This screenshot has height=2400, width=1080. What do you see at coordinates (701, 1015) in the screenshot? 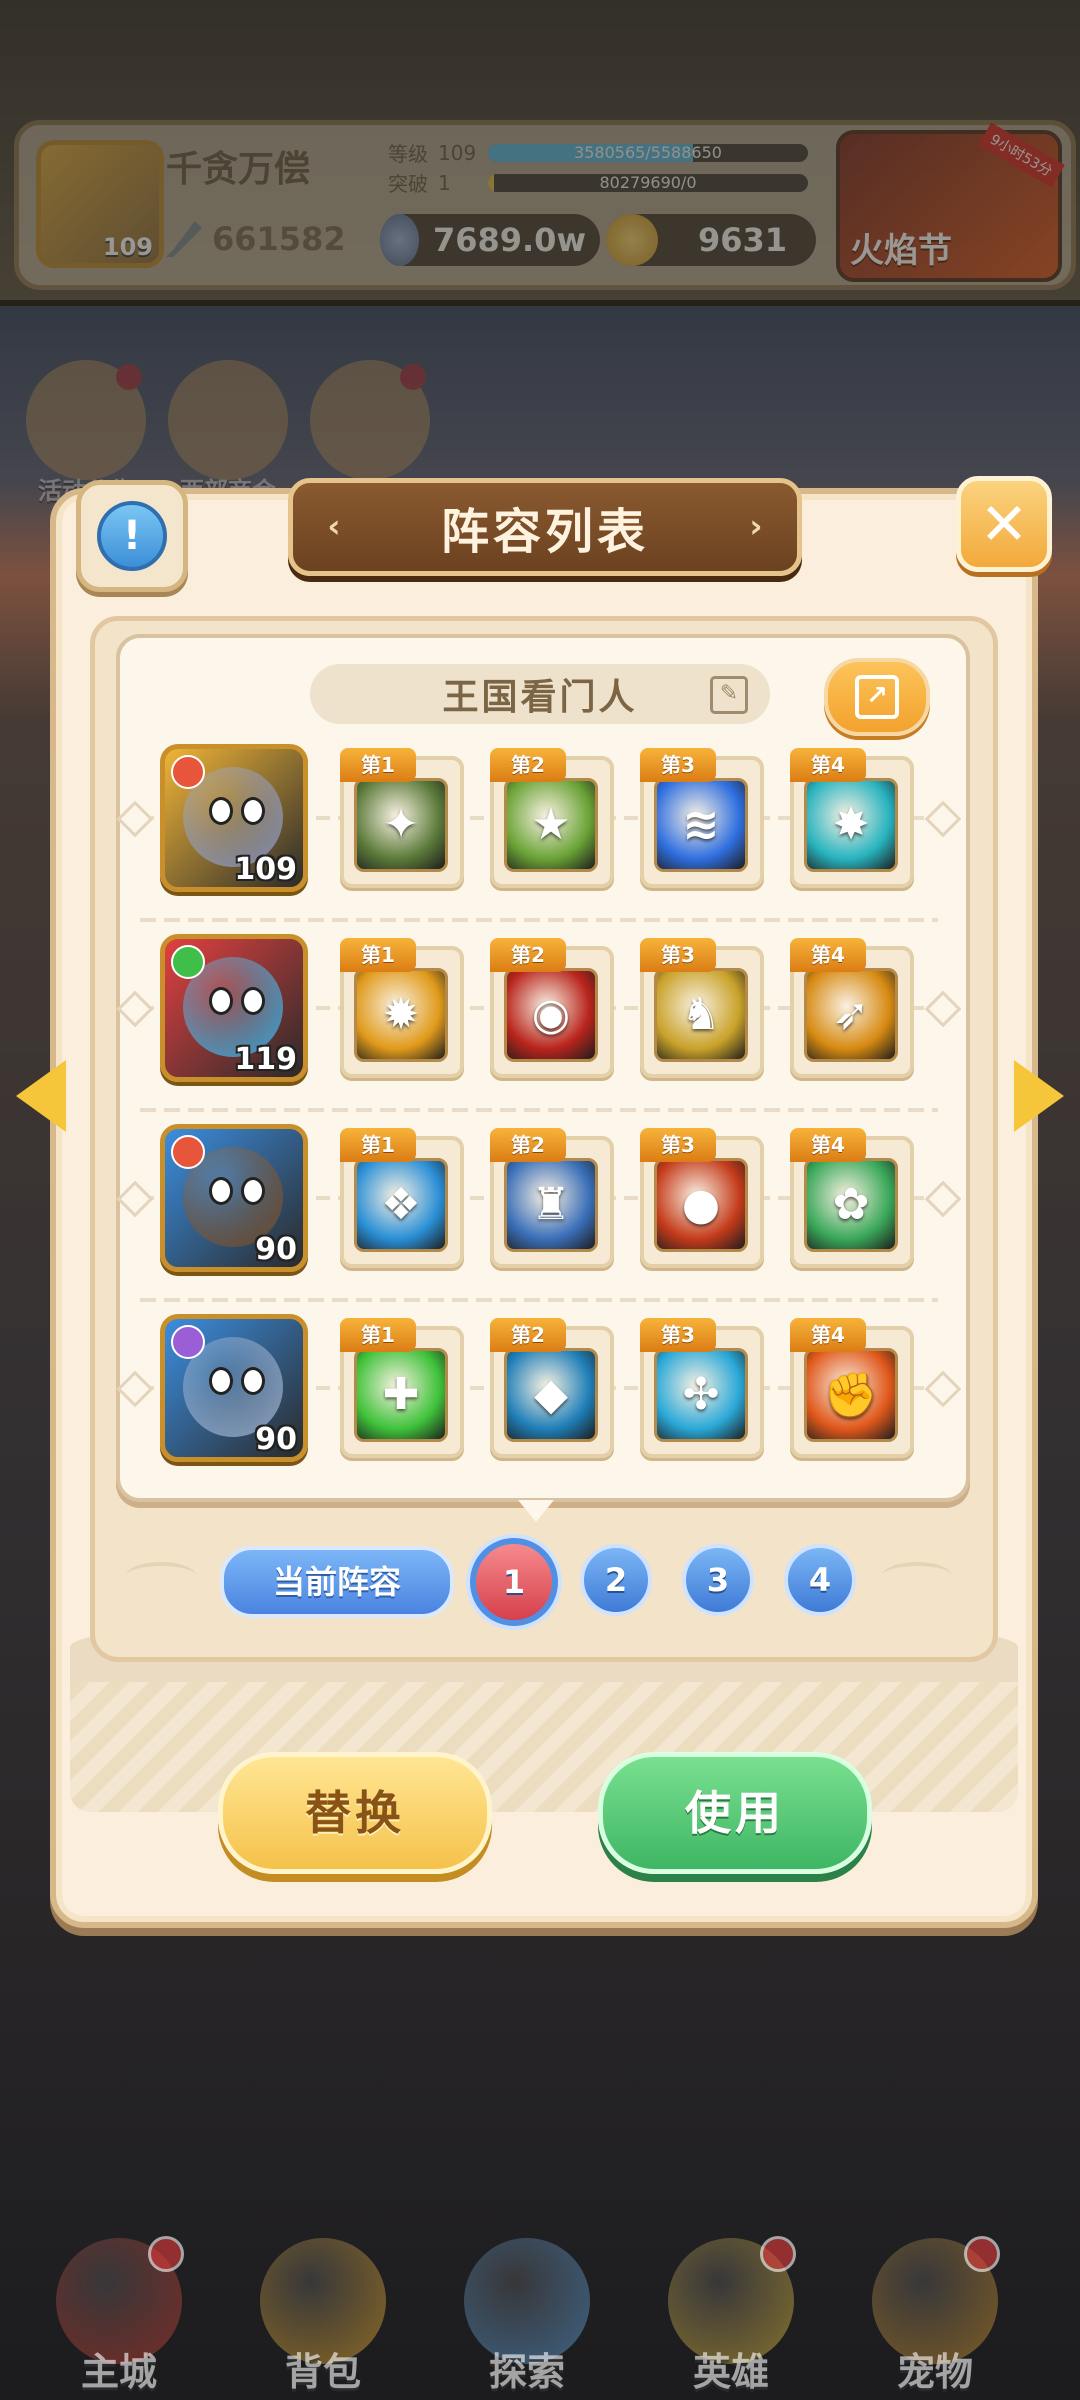
I see `skill-icon: ♞` at bounding box center [701, 1015].